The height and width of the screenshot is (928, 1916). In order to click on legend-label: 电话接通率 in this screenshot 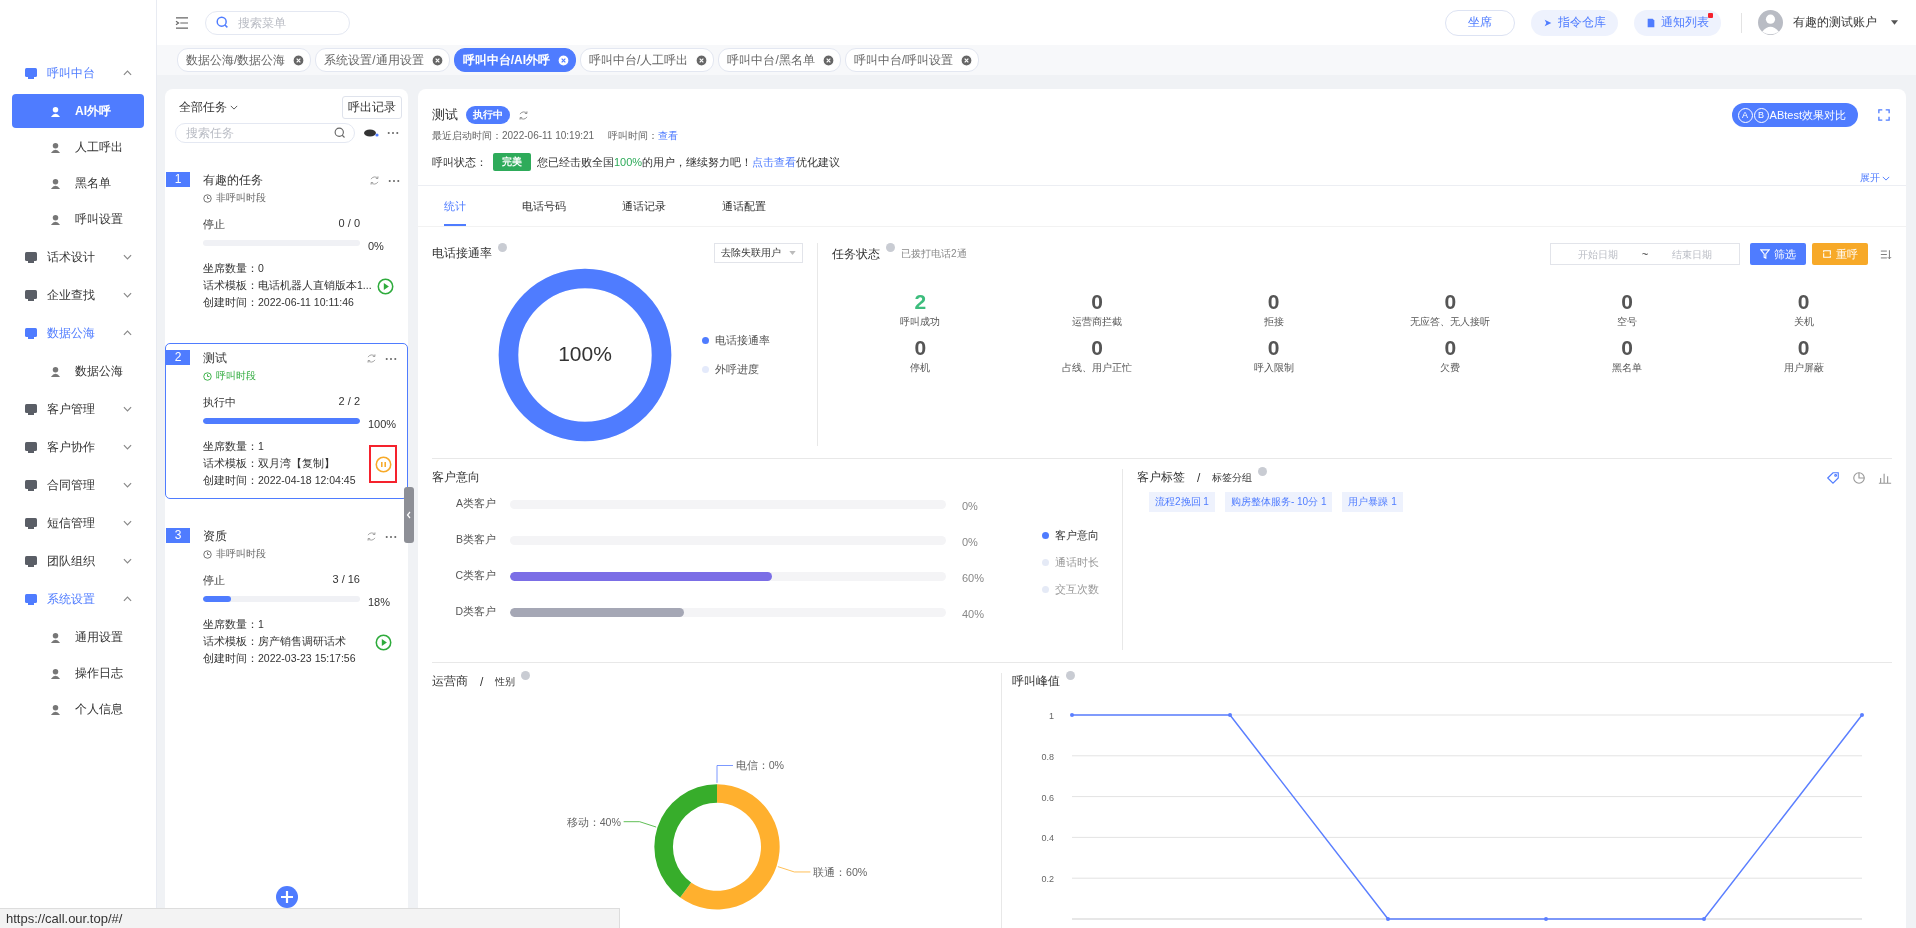, I will do `click(742, 340)`.